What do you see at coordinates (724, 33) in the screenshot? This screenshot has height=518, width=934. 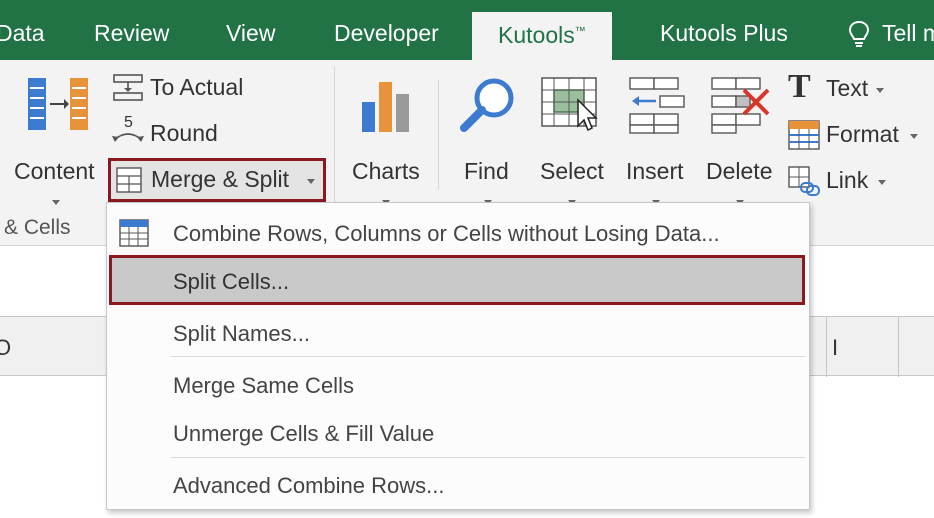 I see `tab-kutools-plus: Kutools Plus` at bounding box center [724, 33].